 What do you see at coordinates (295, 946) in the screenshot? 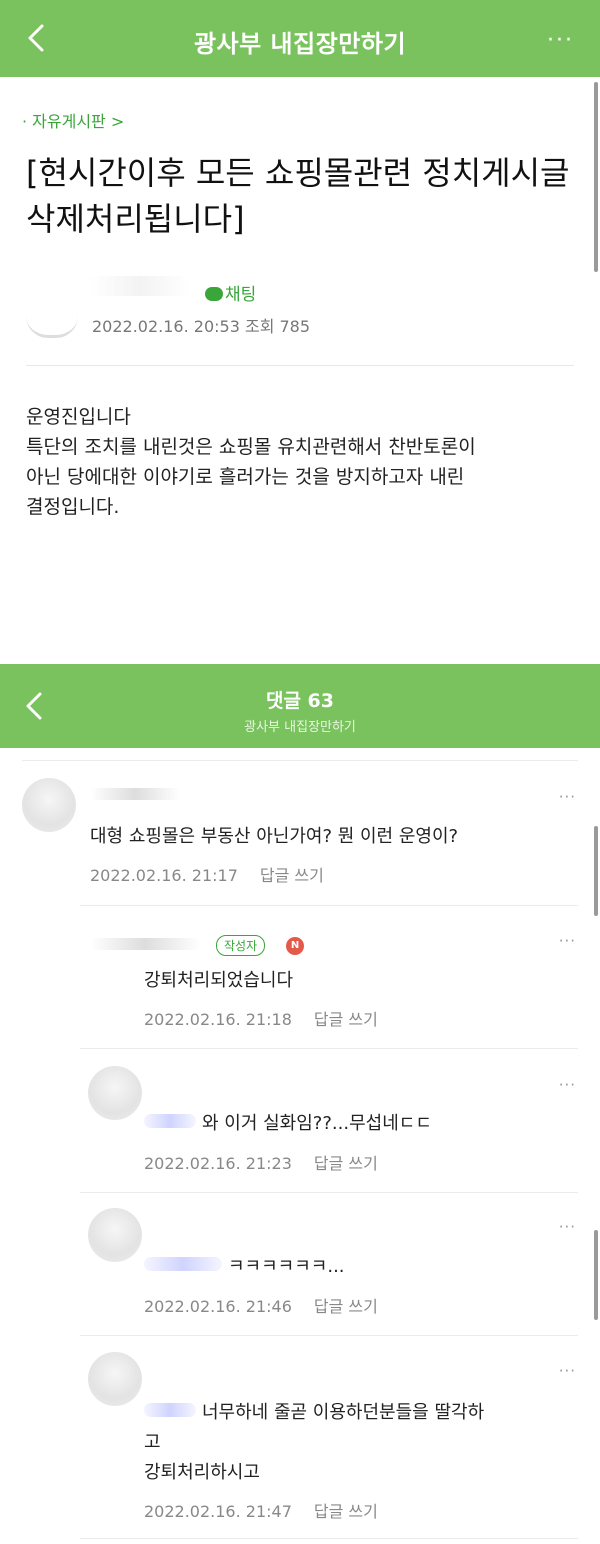
I see `new-badge: N` at bounding box center [295, 946].